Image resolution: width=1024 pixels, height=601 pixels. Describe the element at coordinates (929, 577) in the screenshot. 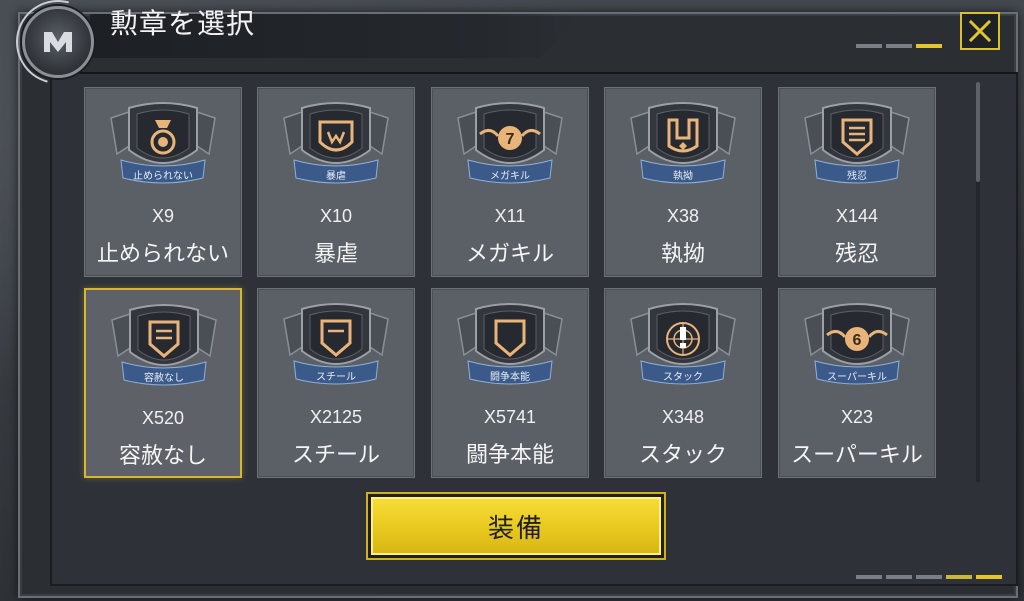

I see `page-indicator-bottom` at that location.